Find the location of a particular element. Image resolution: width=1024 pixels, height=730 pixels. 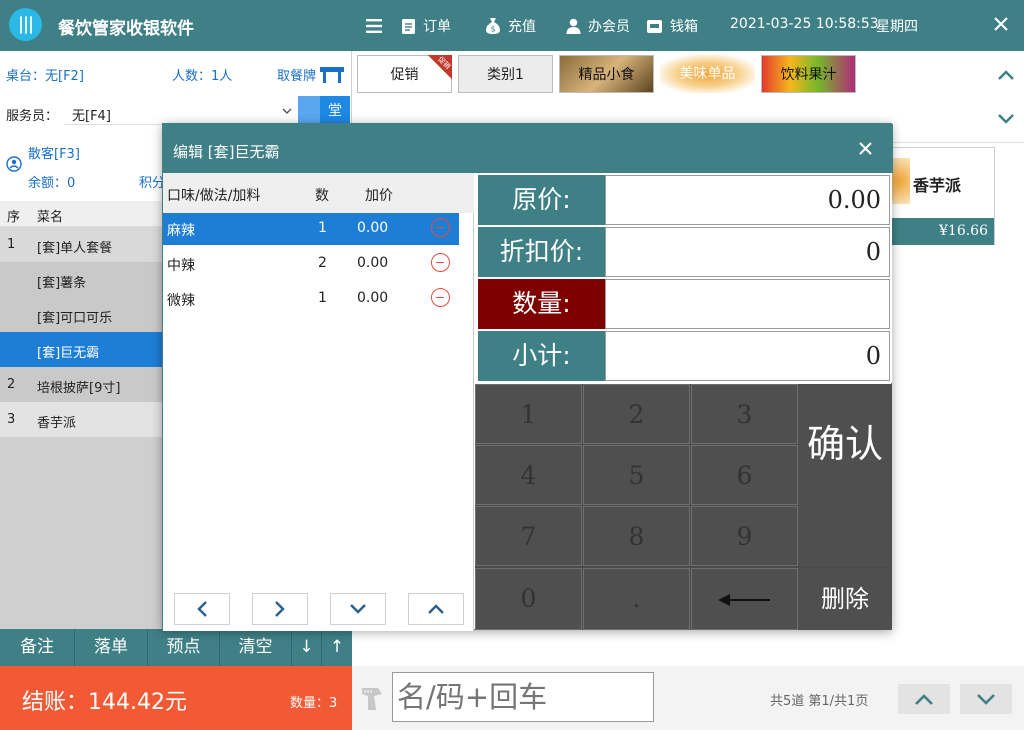

dish-price: ¥16.66 is located at coordinates (963, 231).